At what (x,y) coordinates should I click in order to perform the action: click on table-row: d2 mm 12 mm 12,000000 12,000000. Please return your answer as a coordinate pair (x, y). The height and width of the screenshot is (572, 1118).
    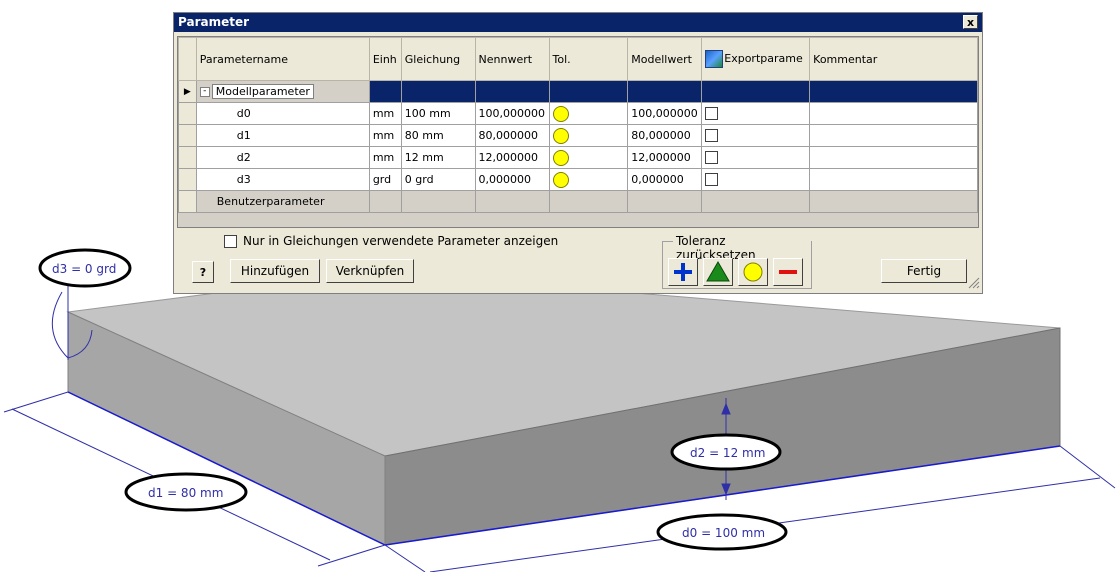
    Looking at the image, I should click on (578, 157).